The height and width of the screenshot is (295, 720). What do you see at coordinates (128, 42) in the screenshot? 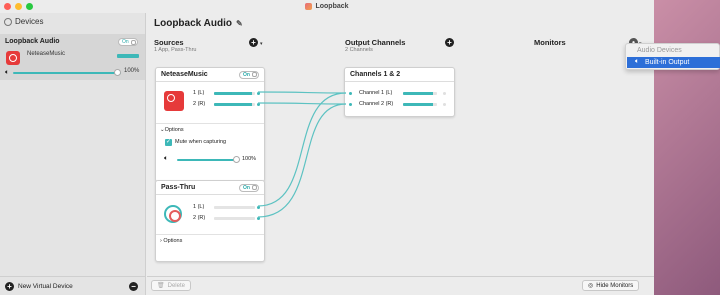
I see `device-toggle: On` at bounding box center [128, 42].